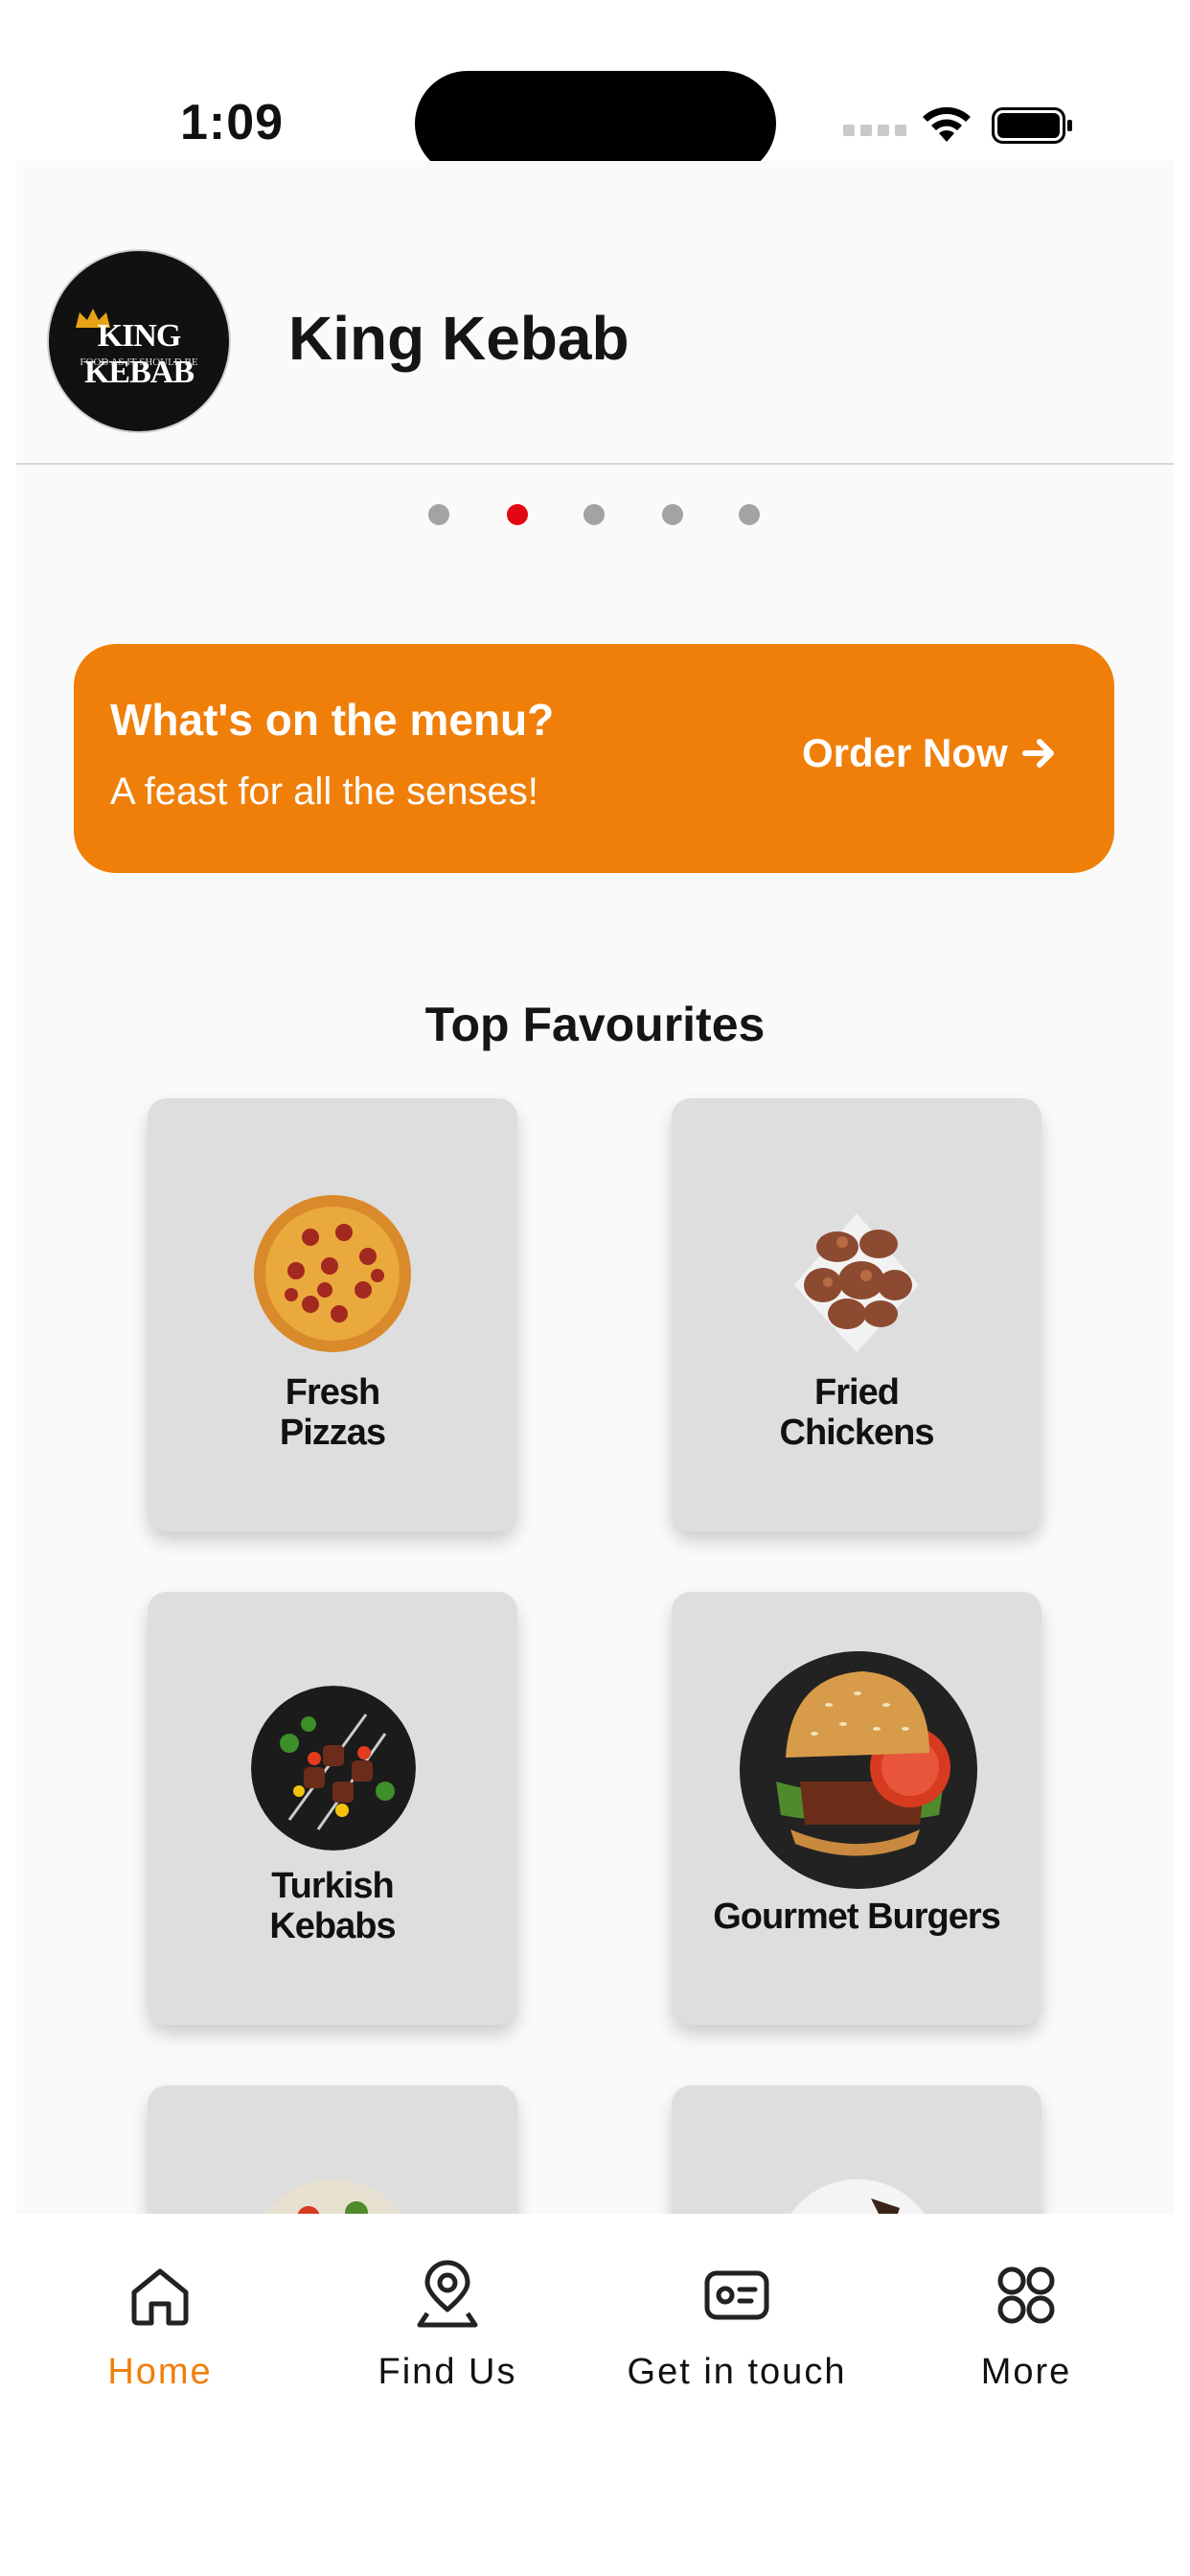 This screenshot has width=1190, height=2576. I want to click on category-card-burgers: Gourmet Burgers, so click(857, 1809).